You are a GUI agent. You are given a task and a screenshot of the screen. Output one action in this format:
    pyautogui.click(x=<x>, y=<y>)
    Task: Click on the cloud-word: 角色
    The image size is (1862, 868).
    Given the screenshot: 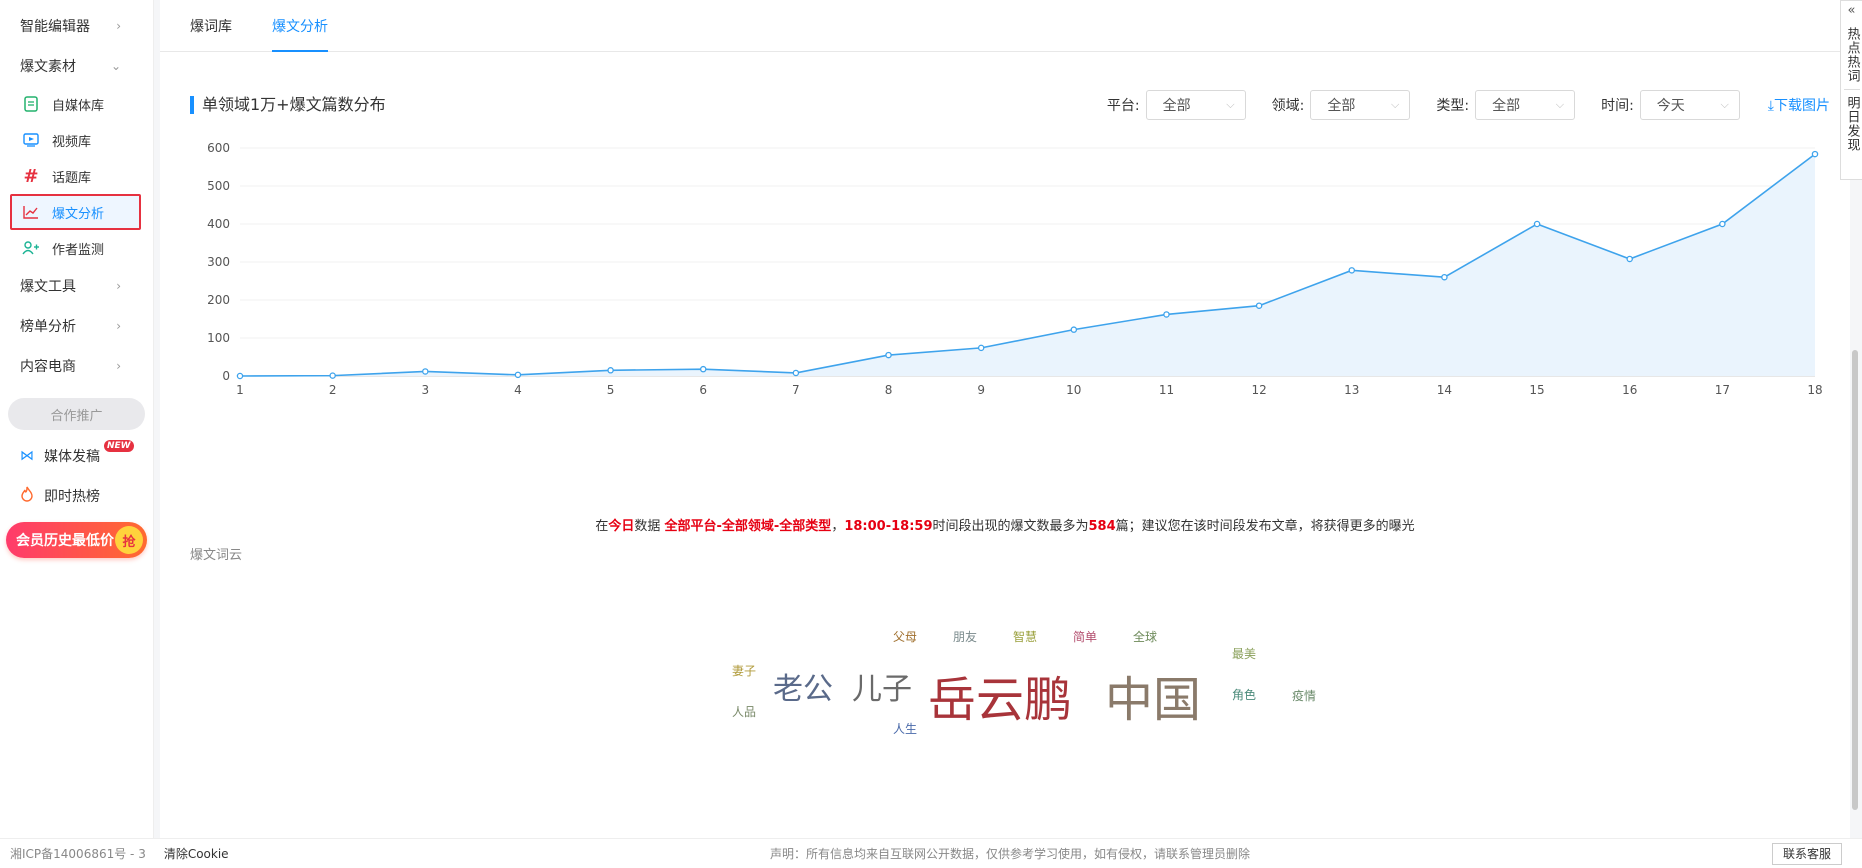 What is the action you would take?
    pyautogui.click(x=1244, y=694)
    